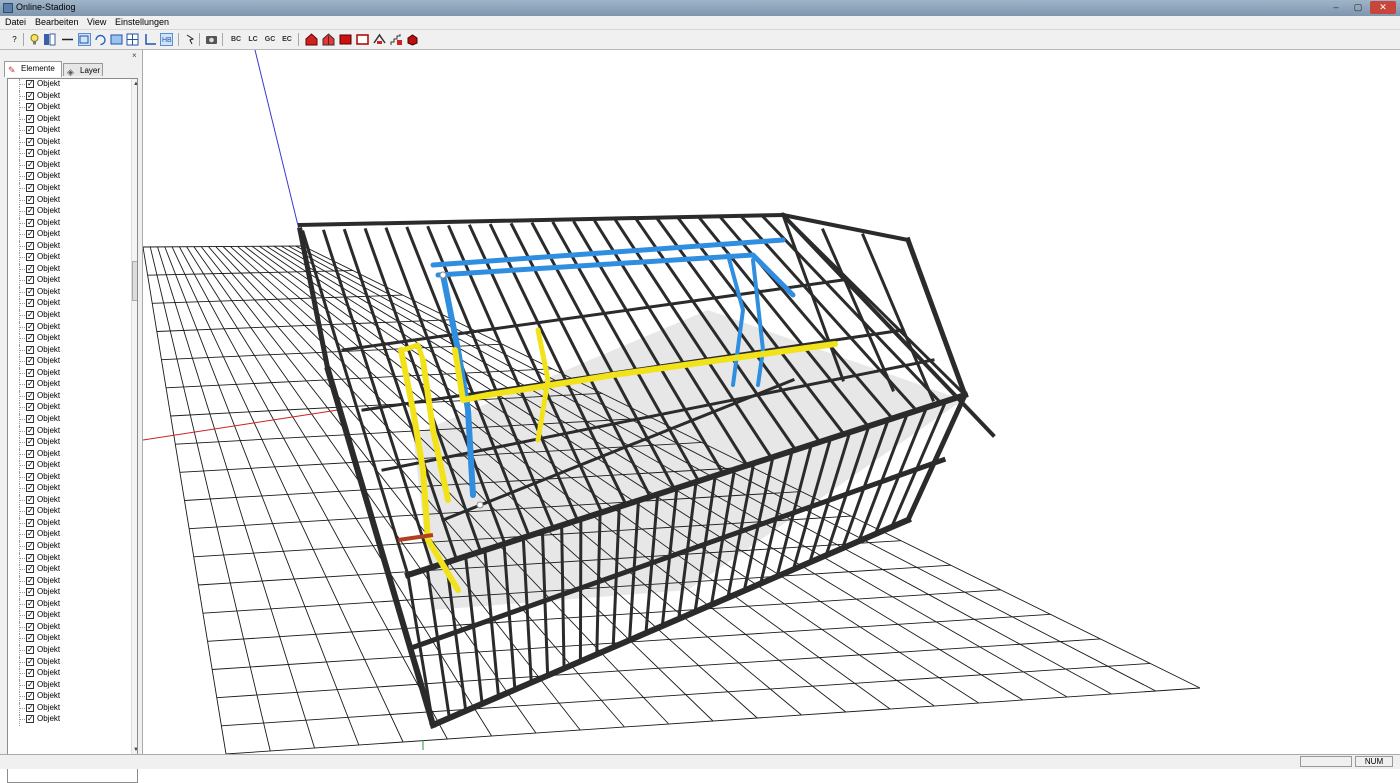 The image size is (1400, 783). Describe the element at coordinates (270, 39) in the screenshot. I see `gc-button: GC` at that location.